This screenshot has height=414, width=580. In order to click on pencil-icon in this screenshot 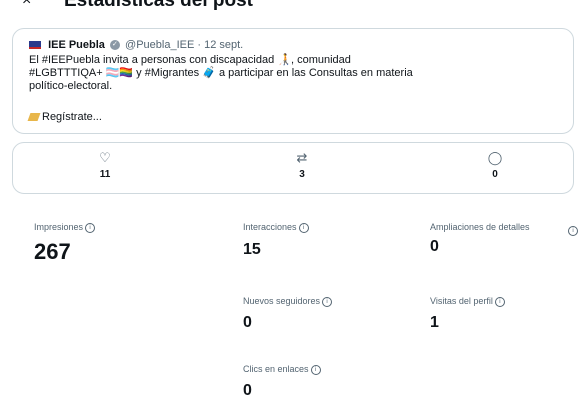, I will do `click(34, 117)`.